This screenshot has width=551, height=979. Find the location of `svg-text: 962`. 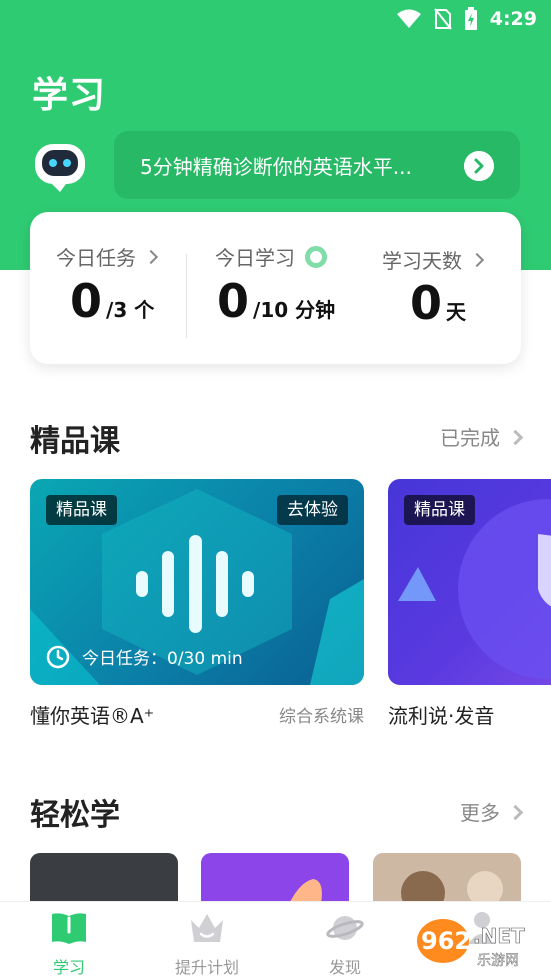

svg-text: 962 is located at coordinates (446, 941).